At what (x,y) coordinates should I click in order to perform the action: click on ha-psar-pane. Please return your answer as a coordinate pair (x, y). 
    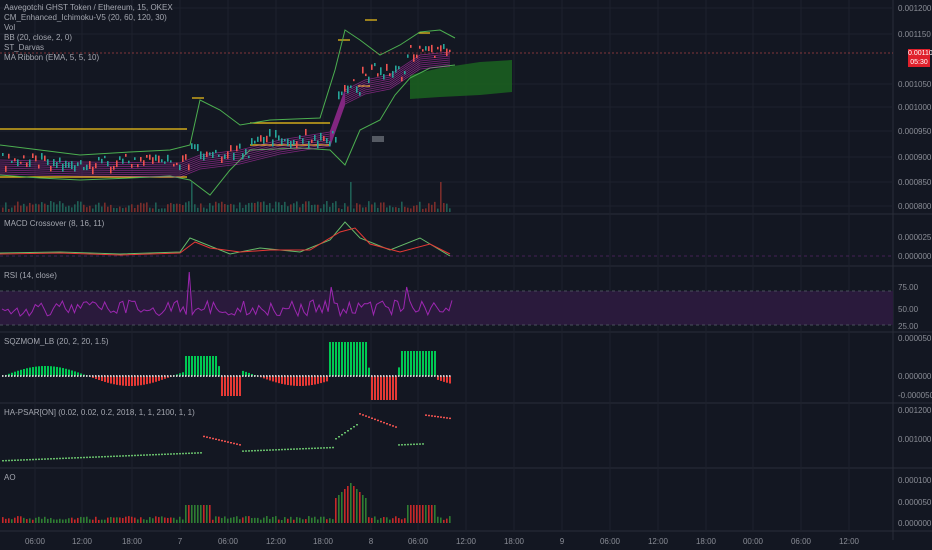
    Looking at the image, I should click on (226, 437).